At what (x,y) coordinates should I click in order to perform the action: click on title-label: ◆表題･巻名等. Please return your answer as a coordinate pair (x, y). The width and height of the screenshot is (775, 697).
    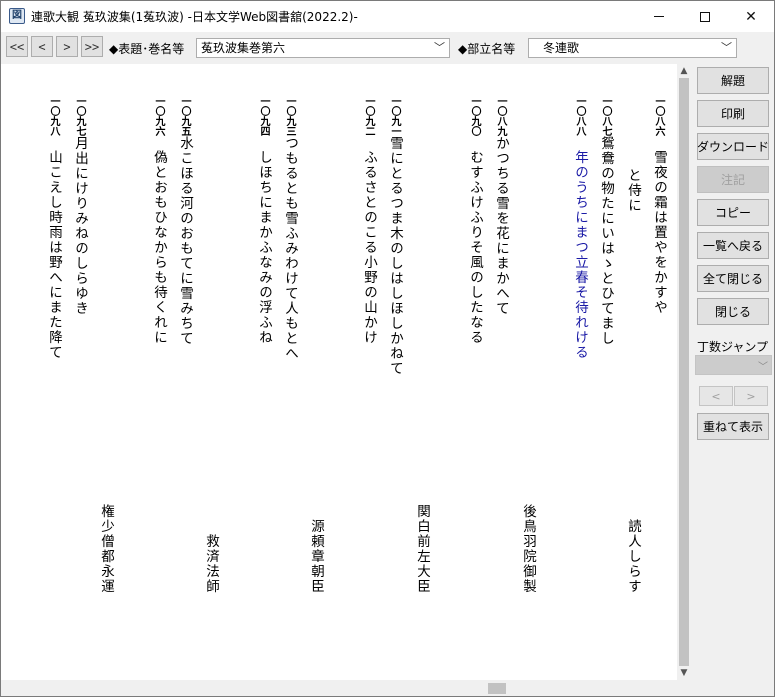
    Looking at the image, I should click on (147, 49).